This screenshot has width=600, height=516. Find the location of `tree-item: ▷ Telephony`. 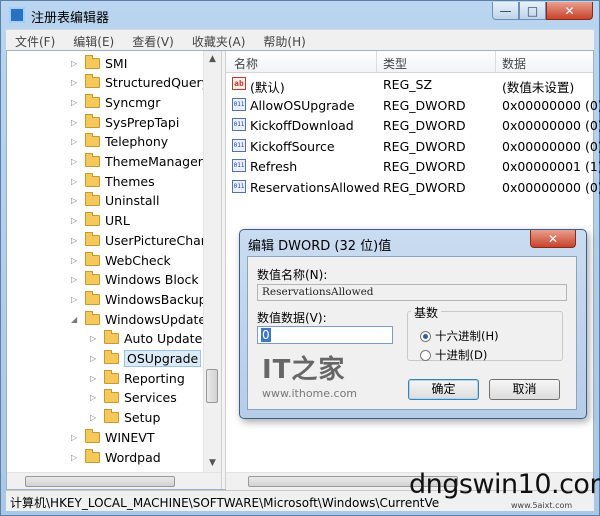

tree-item: ▷ Telephony is located at coordinates (119, 142).